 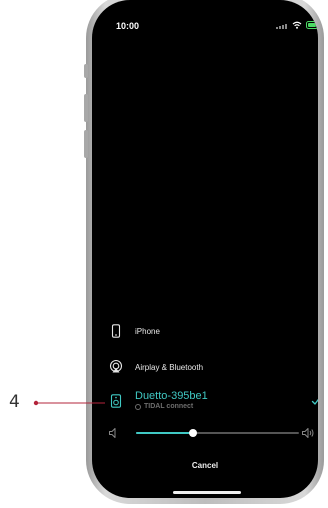 I want to click on tidal-connect-icon, so click(x=138, y=406).